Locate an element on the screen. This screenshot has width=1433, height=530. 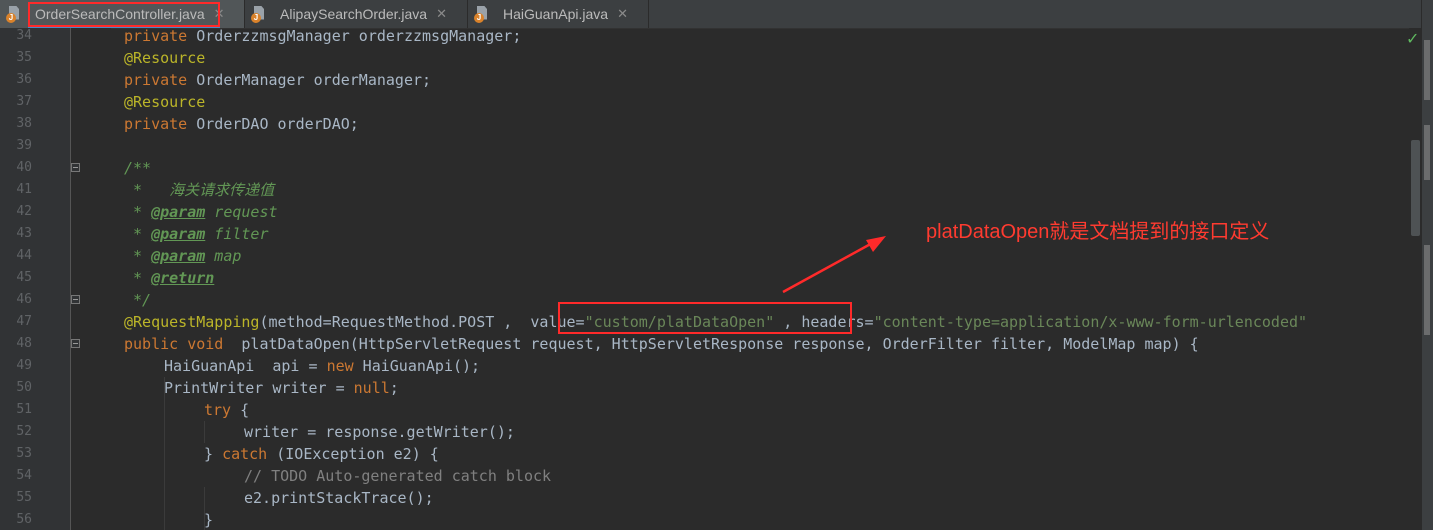
line-number: 52 is located at coordinates (24, 431).